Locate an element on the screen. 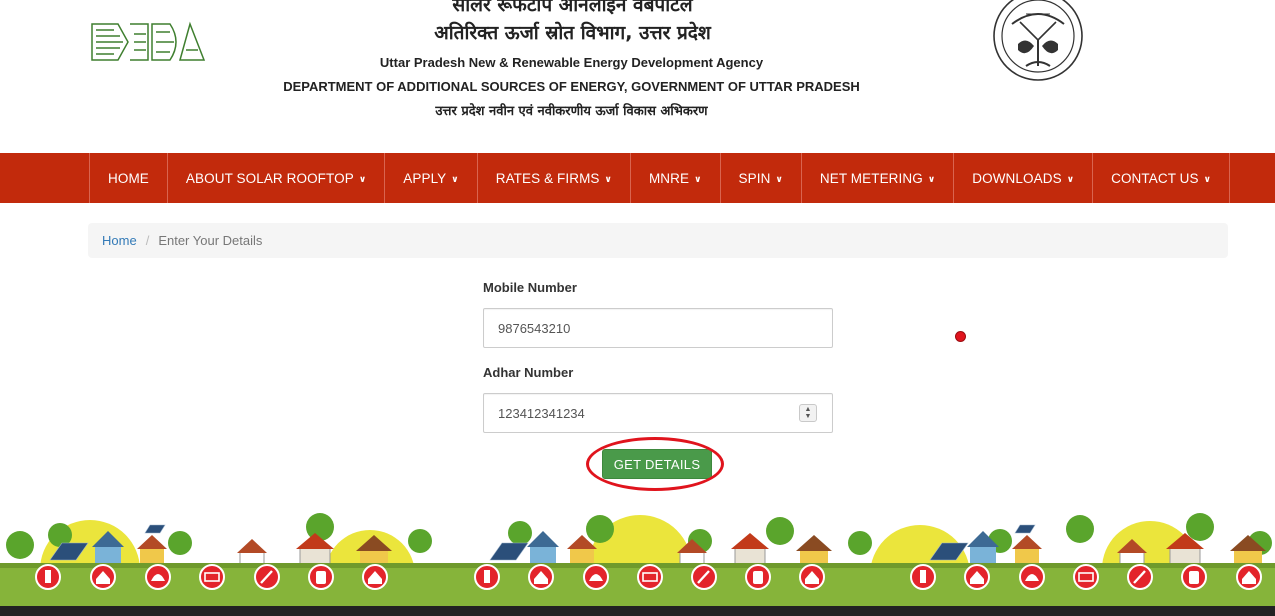  footer-bar is located at coordinates (637, 611).